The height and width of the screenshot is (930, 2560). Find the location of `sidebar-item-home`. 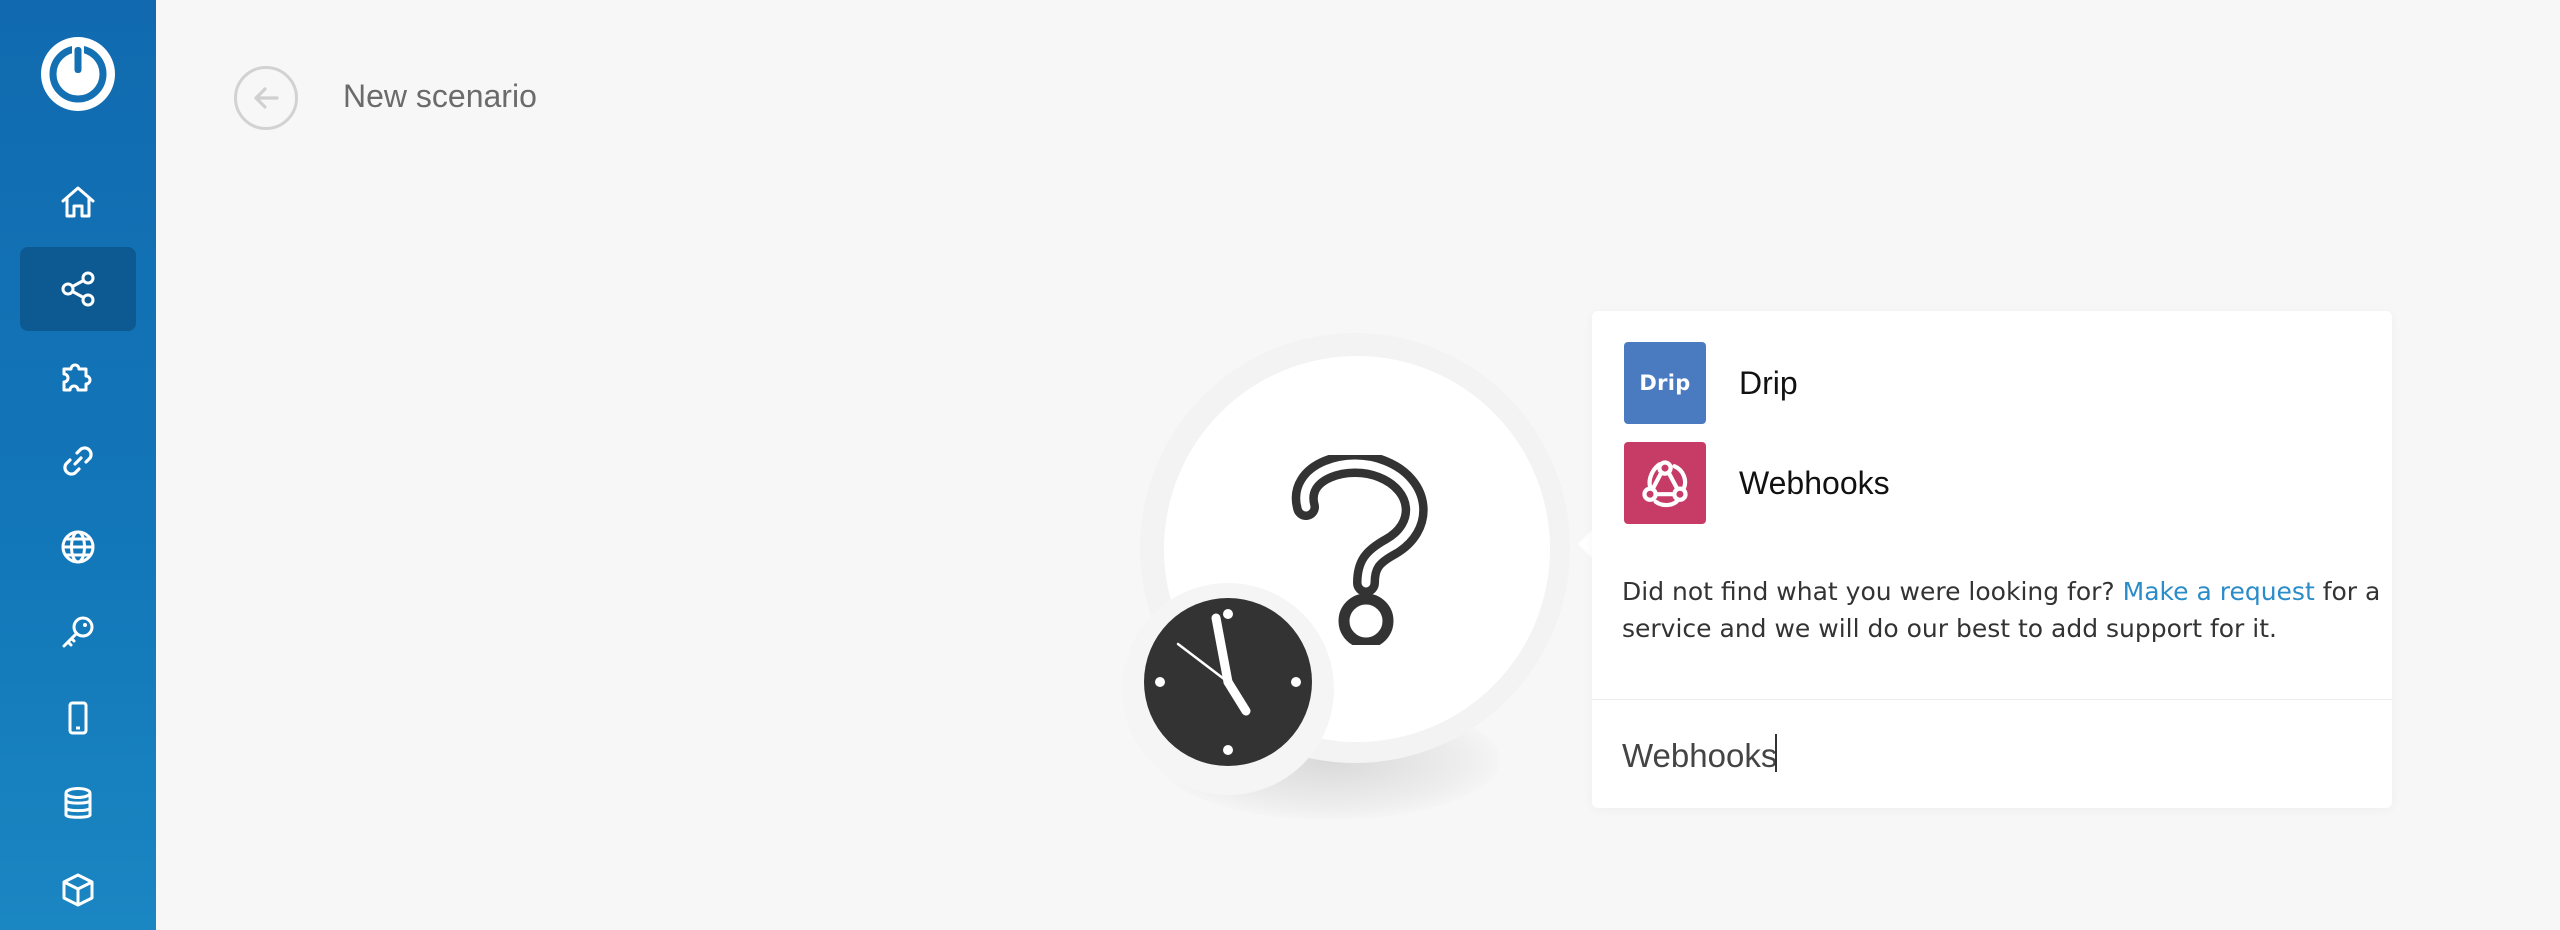

sidebar-item-home is located at coordinates (78, 202).